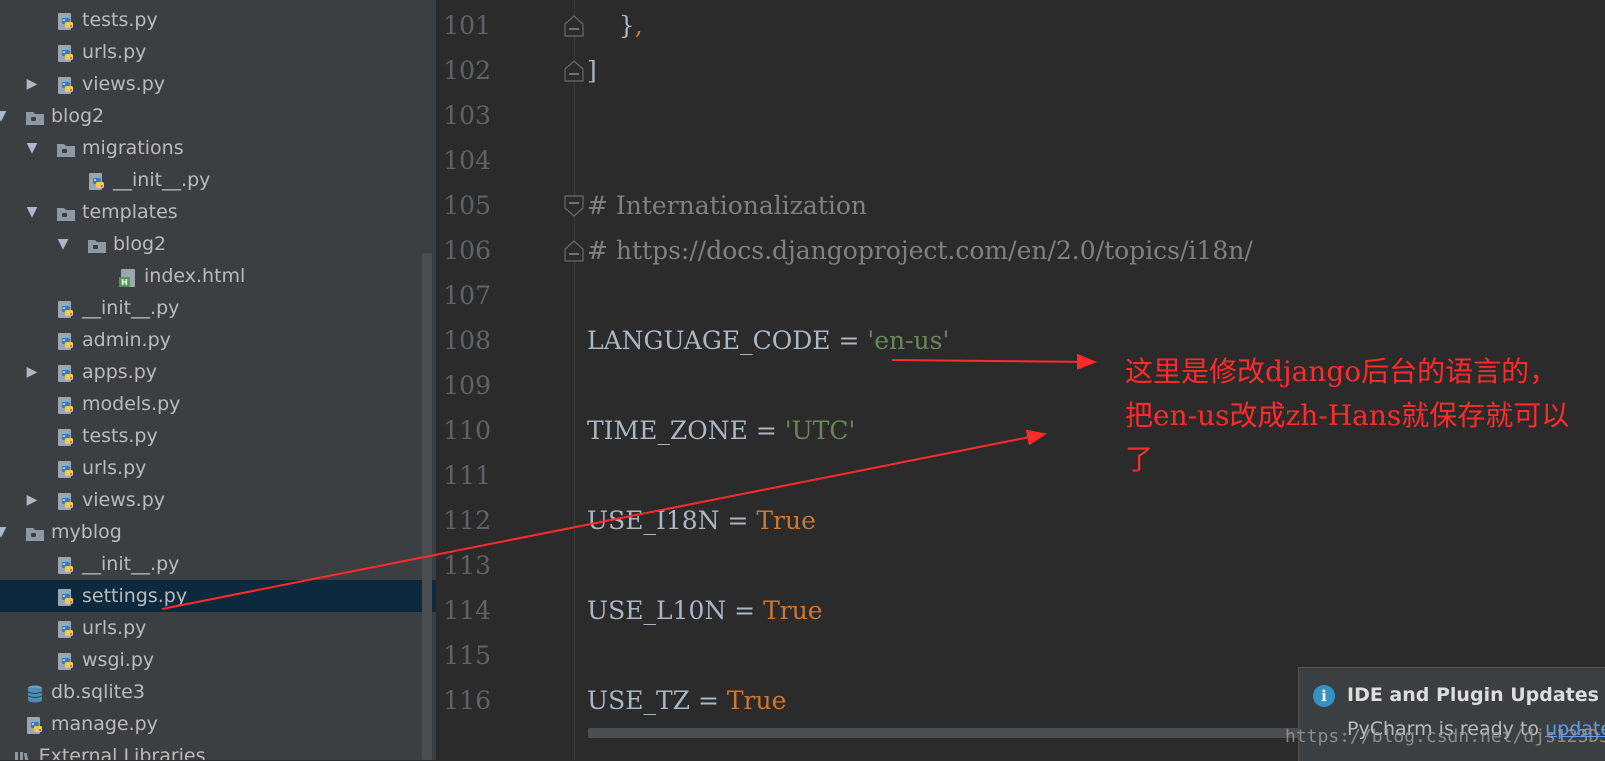 The image size is (1605, 761). Describe the element at coordinates (1020, 70) in the screenshot. I see `code-line: 102]` at that location.